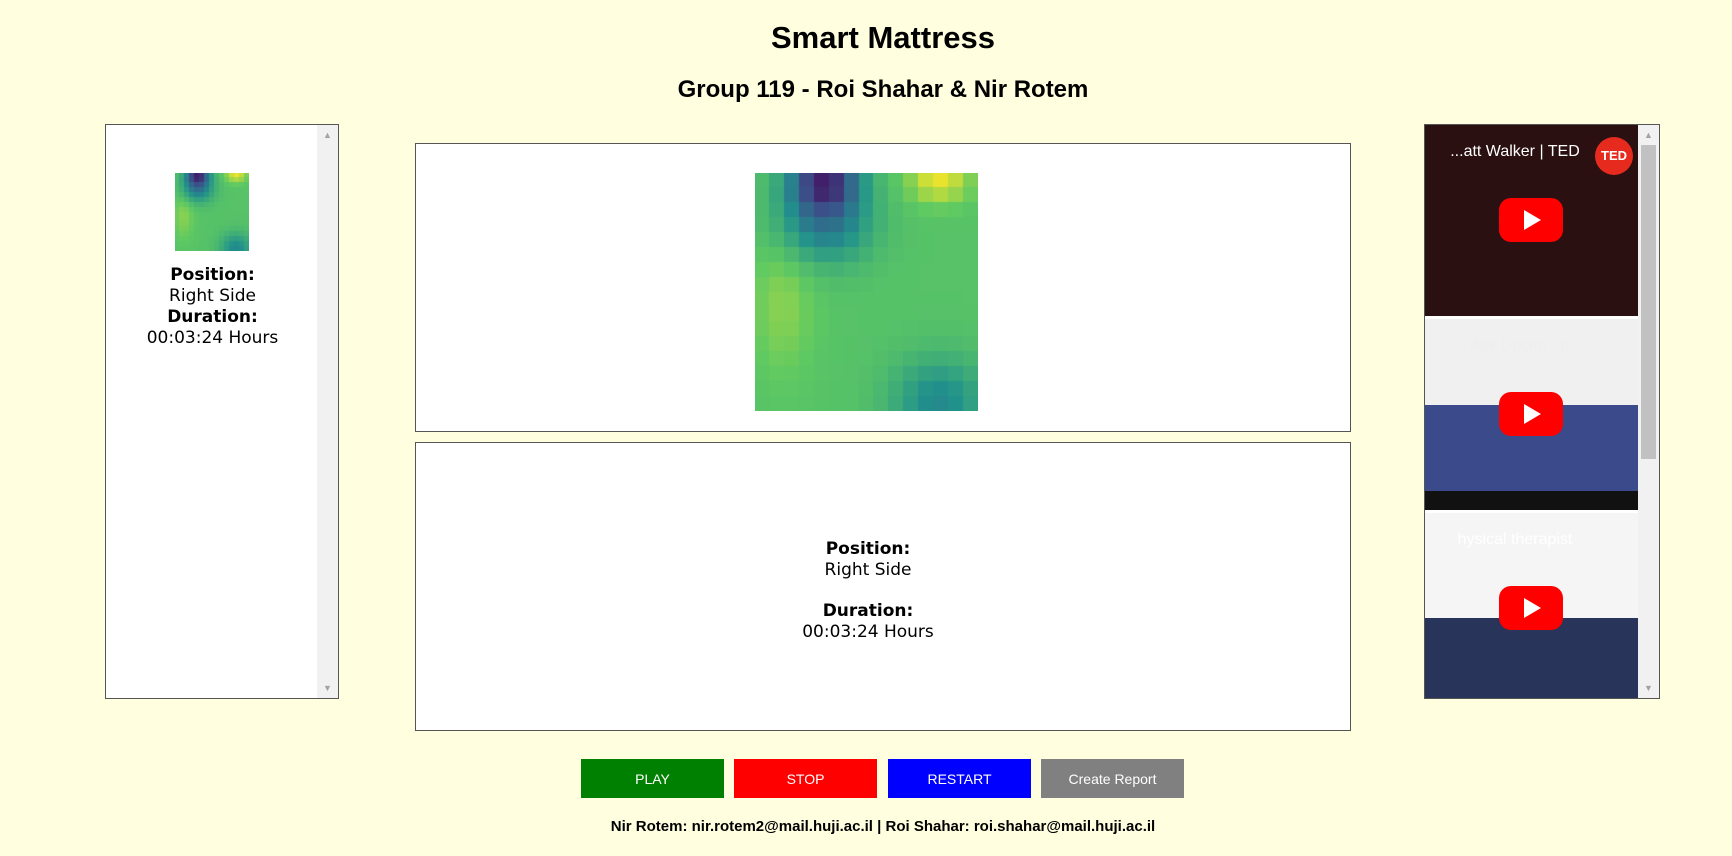  What do you see at coordinates (1515, 540) in the screenshot?
I see `video-title: hysical therapist` at bounding box center [1515, 540].